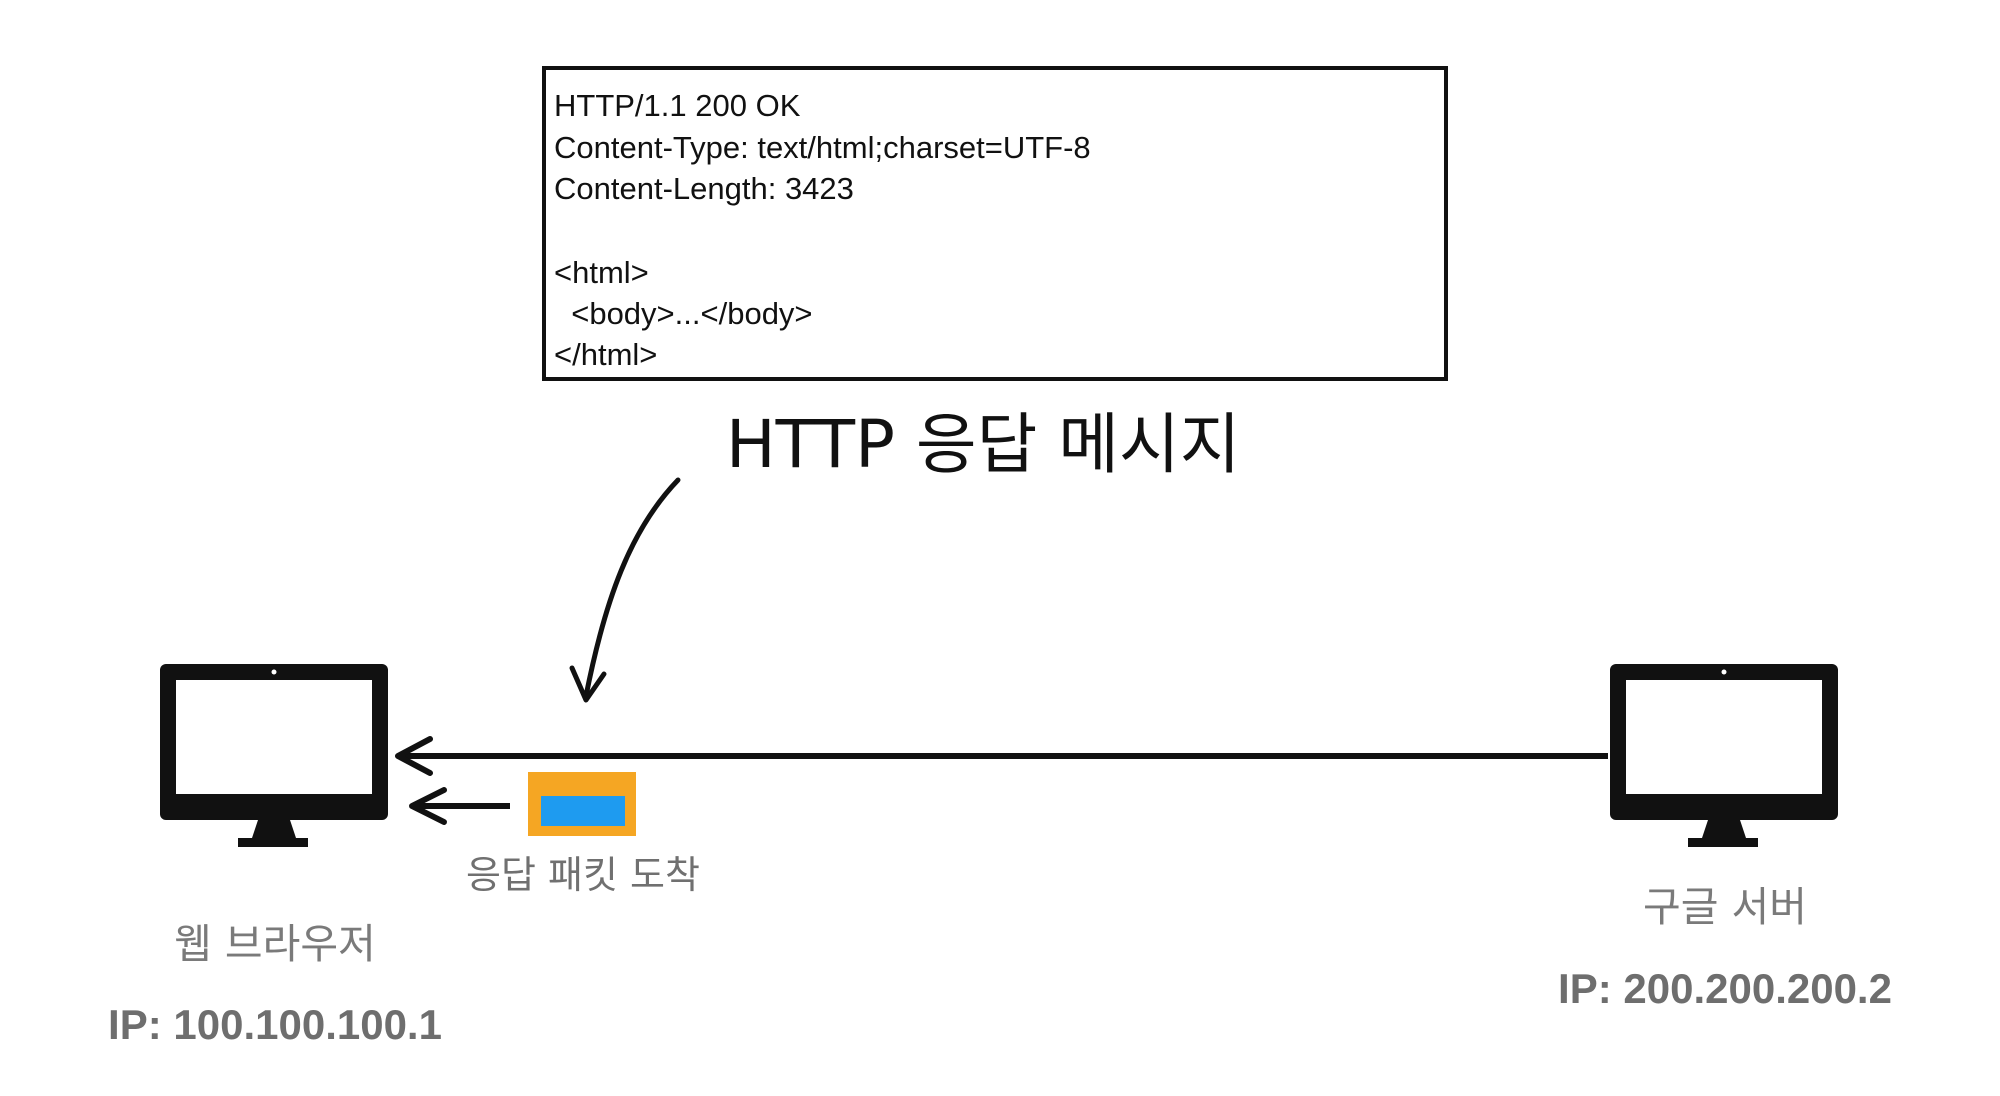 The image size is (2000, 1096). What do you see at coordinates (677, 105) in the screenshot?
I see `status-line: HTTP/1.1 200 OK` at bounding box center [677, 105].